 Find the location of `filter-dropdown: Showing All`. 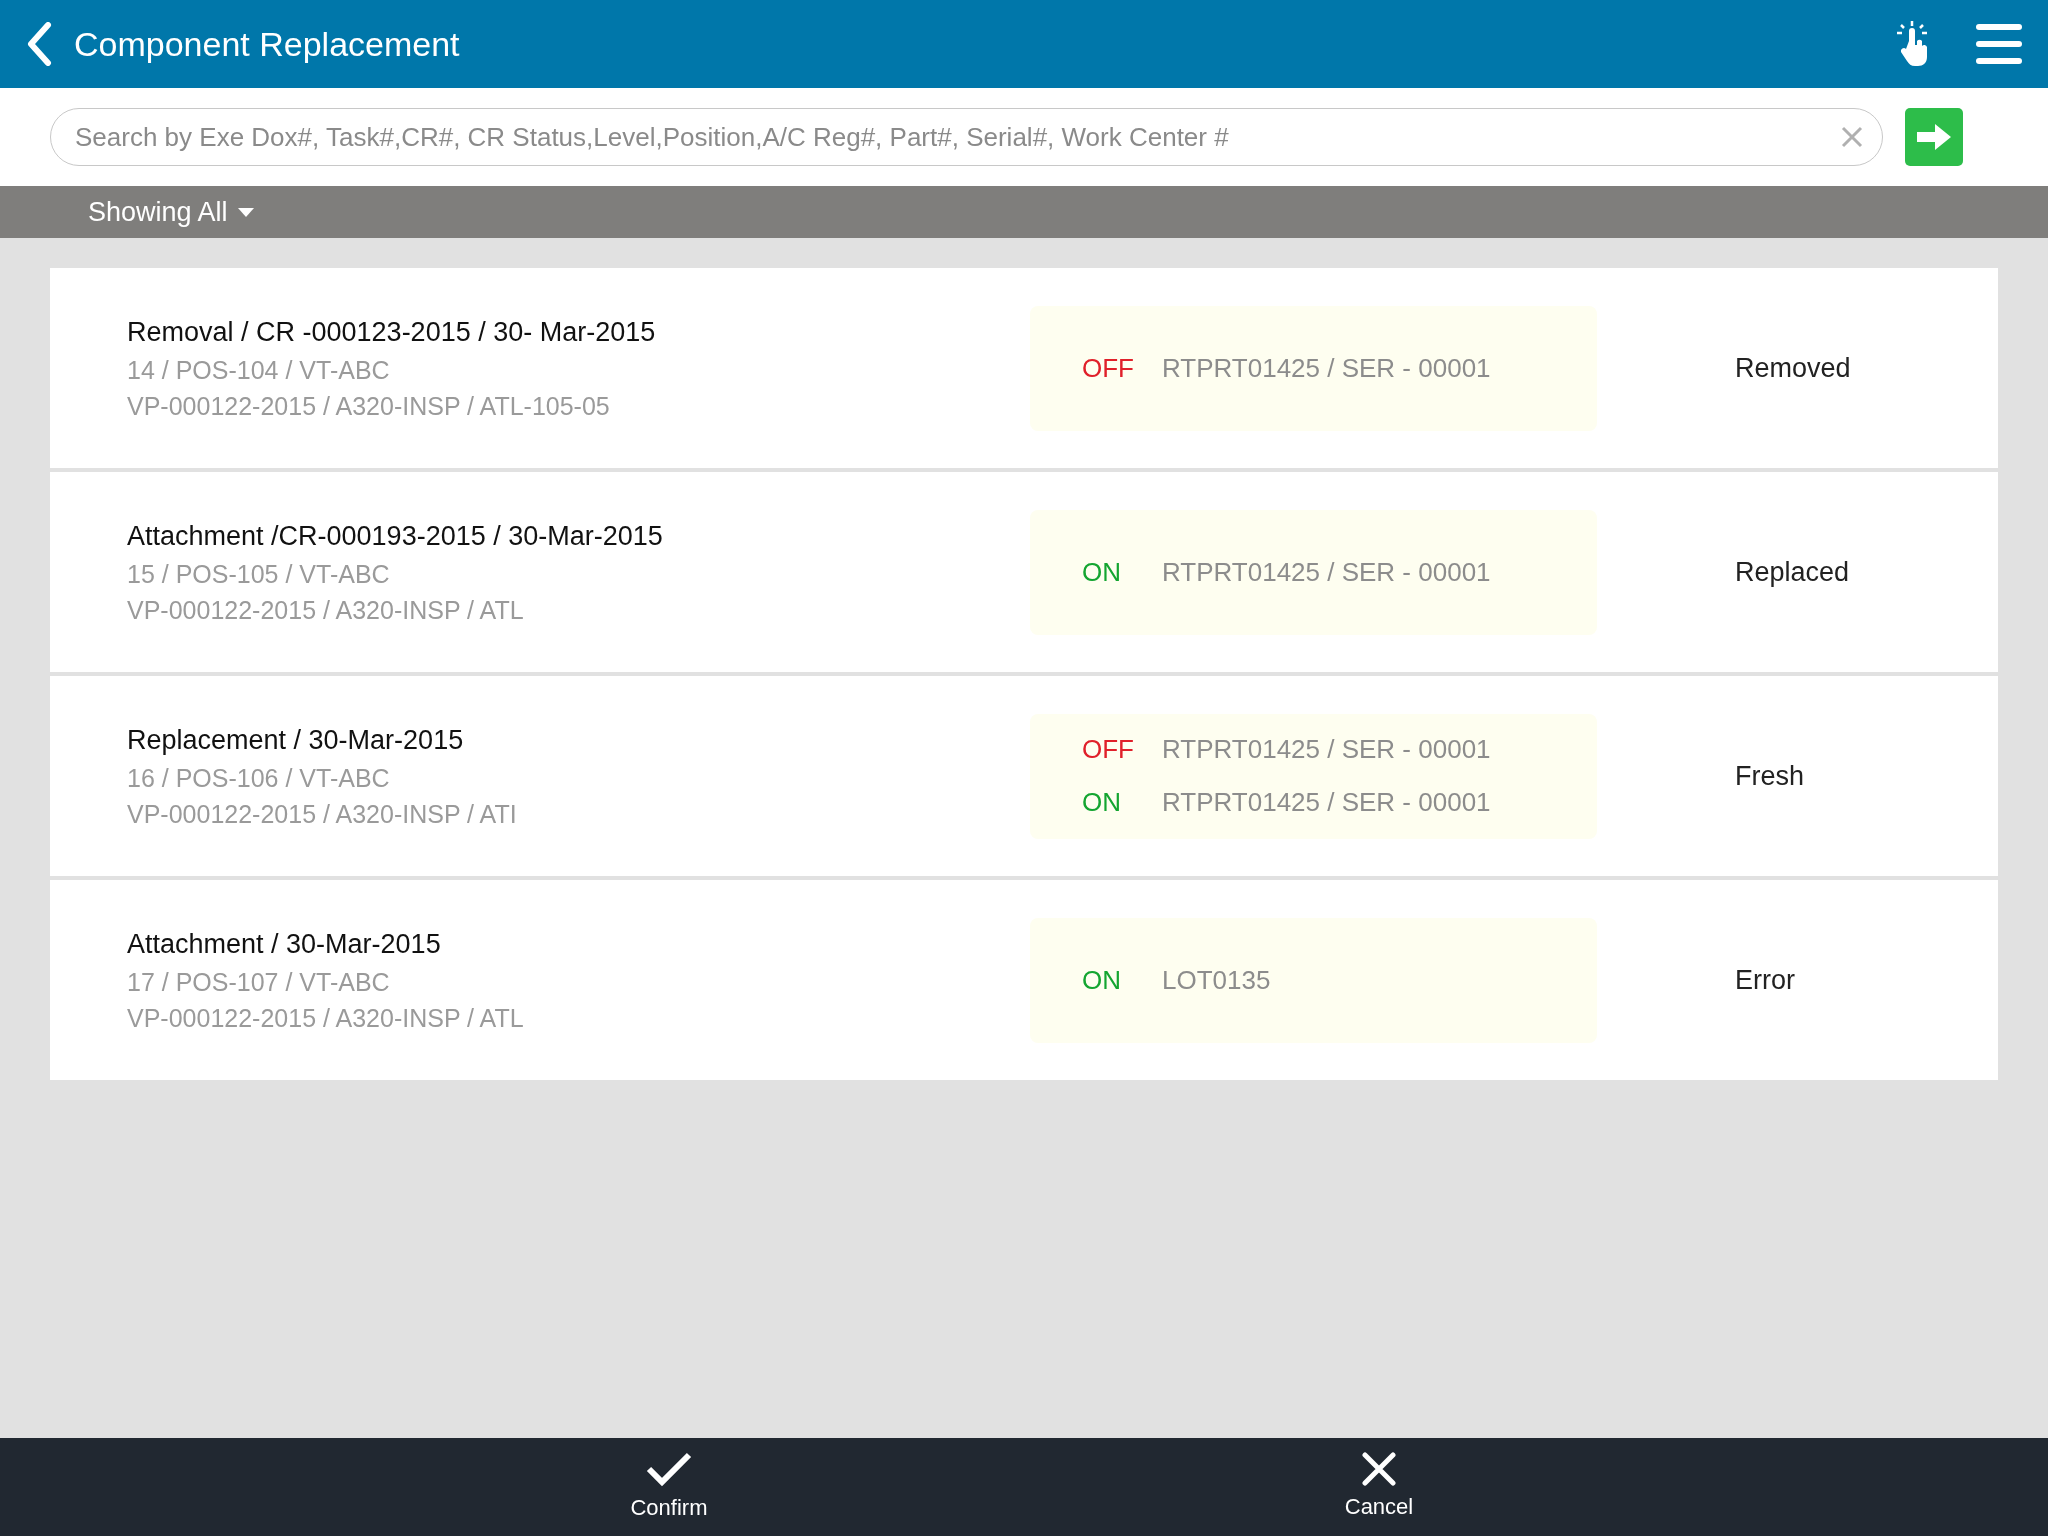

filter-dropdown: Showing All is located at coordinates (171, 212).